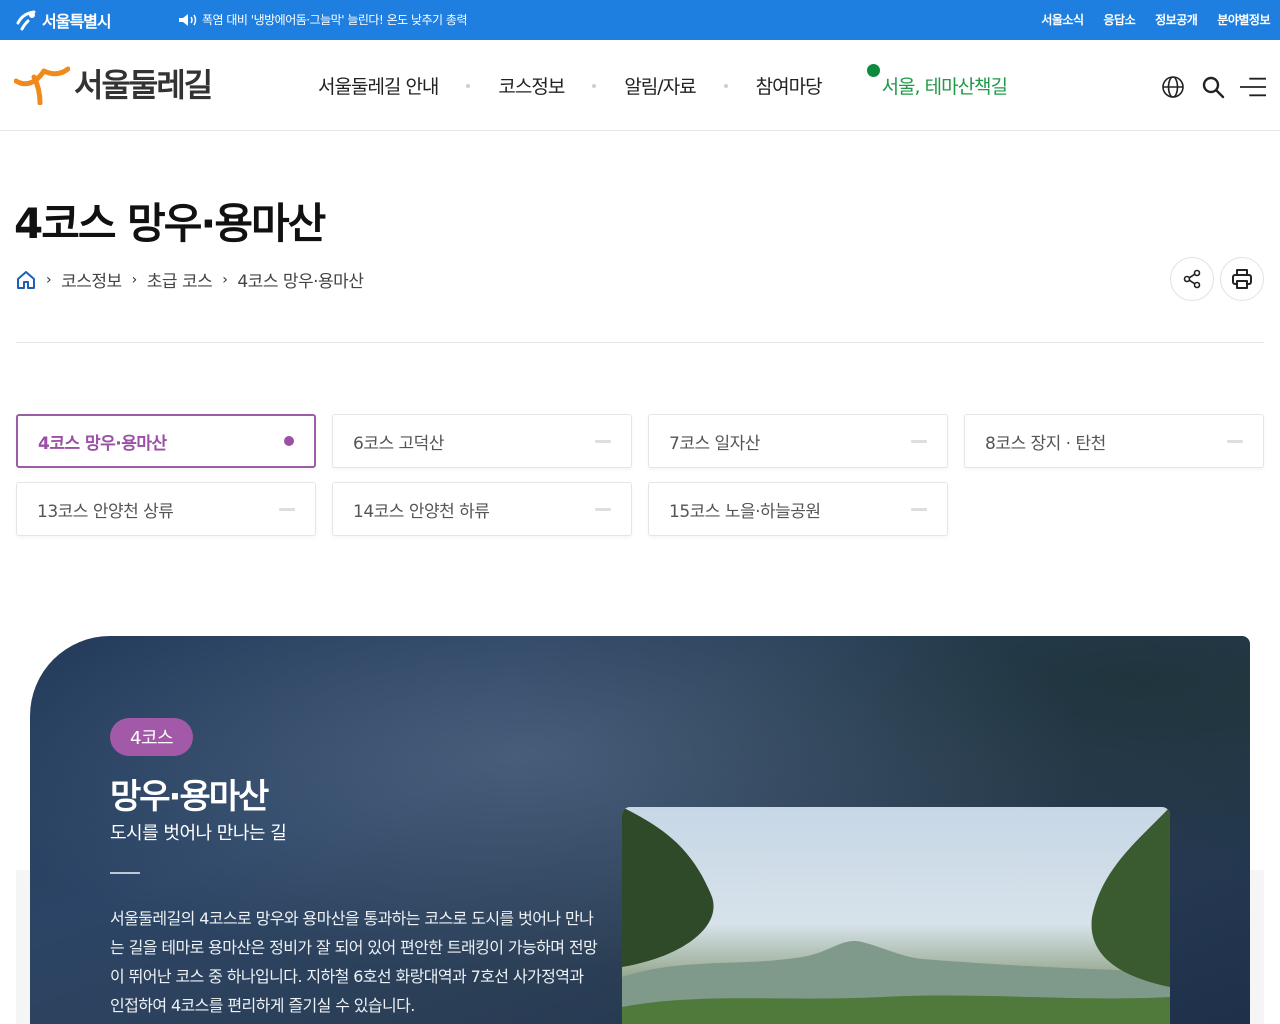 Image resolution: width=1280 pixels, height=1024 pixels. What do you see at coordinates (26, 20) in the screenshot?
I see `seoul-logo-icon` at bounding box center [26, 20].